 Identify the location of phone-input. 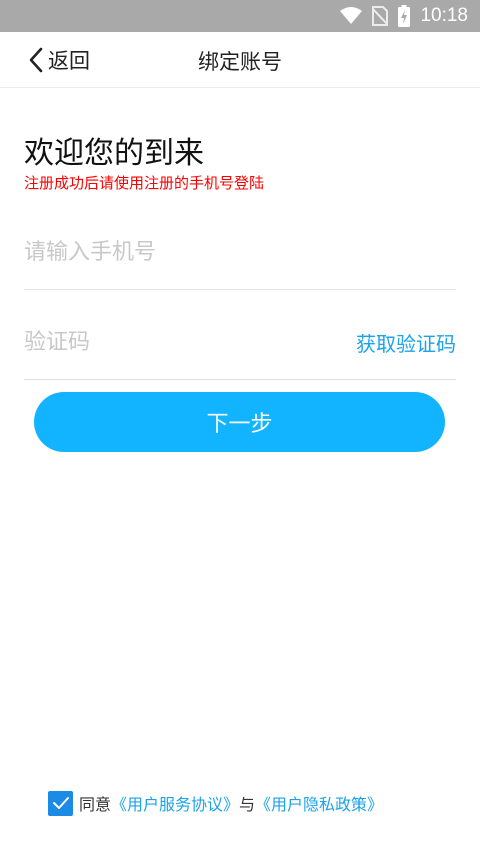
(240, 252).